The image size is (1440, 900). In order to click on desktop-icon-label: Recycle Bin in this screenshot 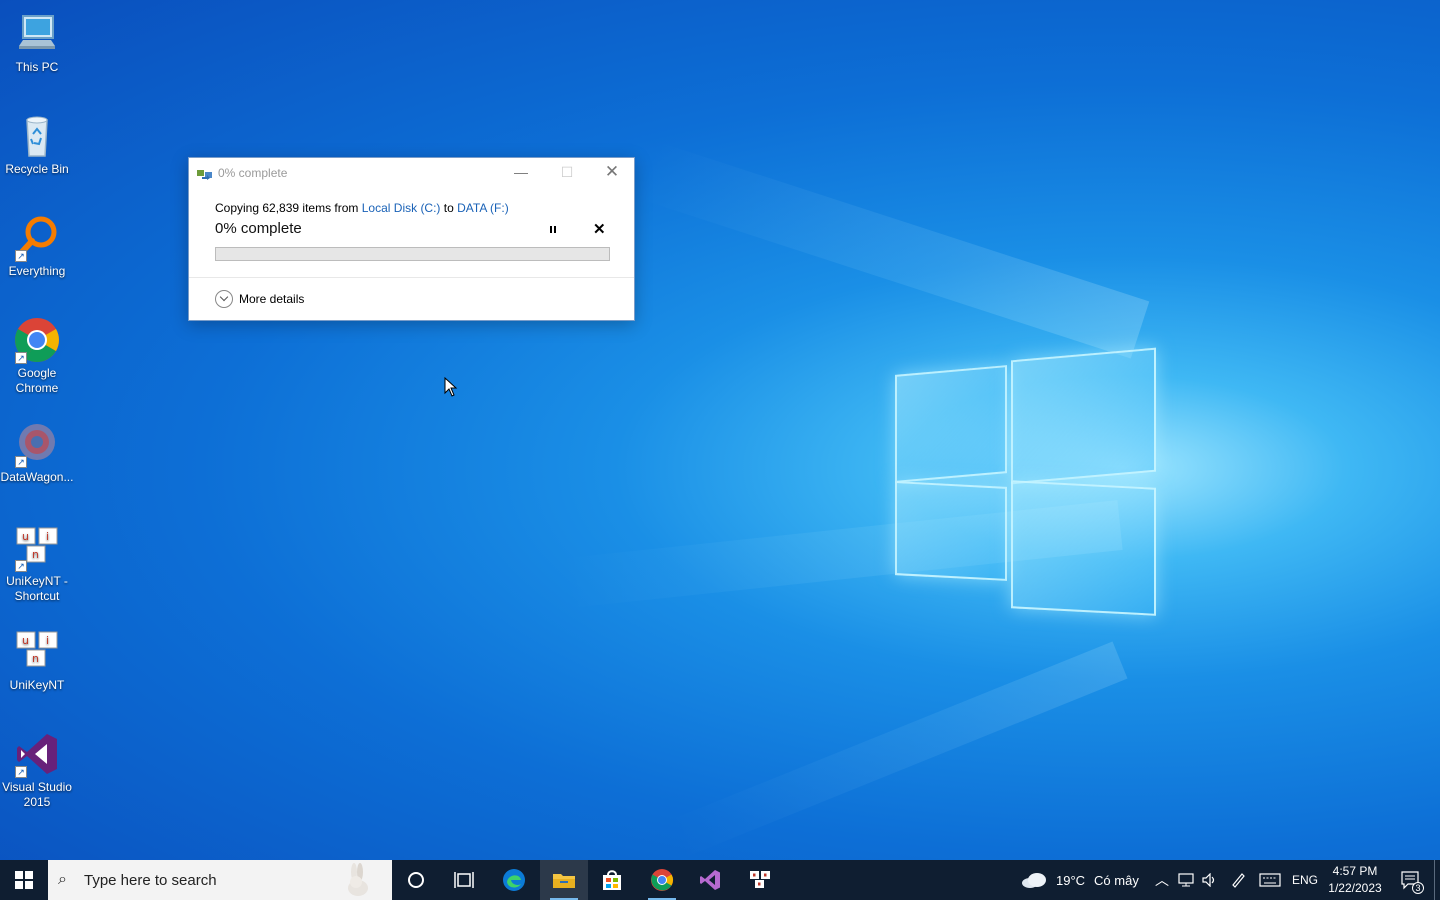, I will do `click(37, 169)`.